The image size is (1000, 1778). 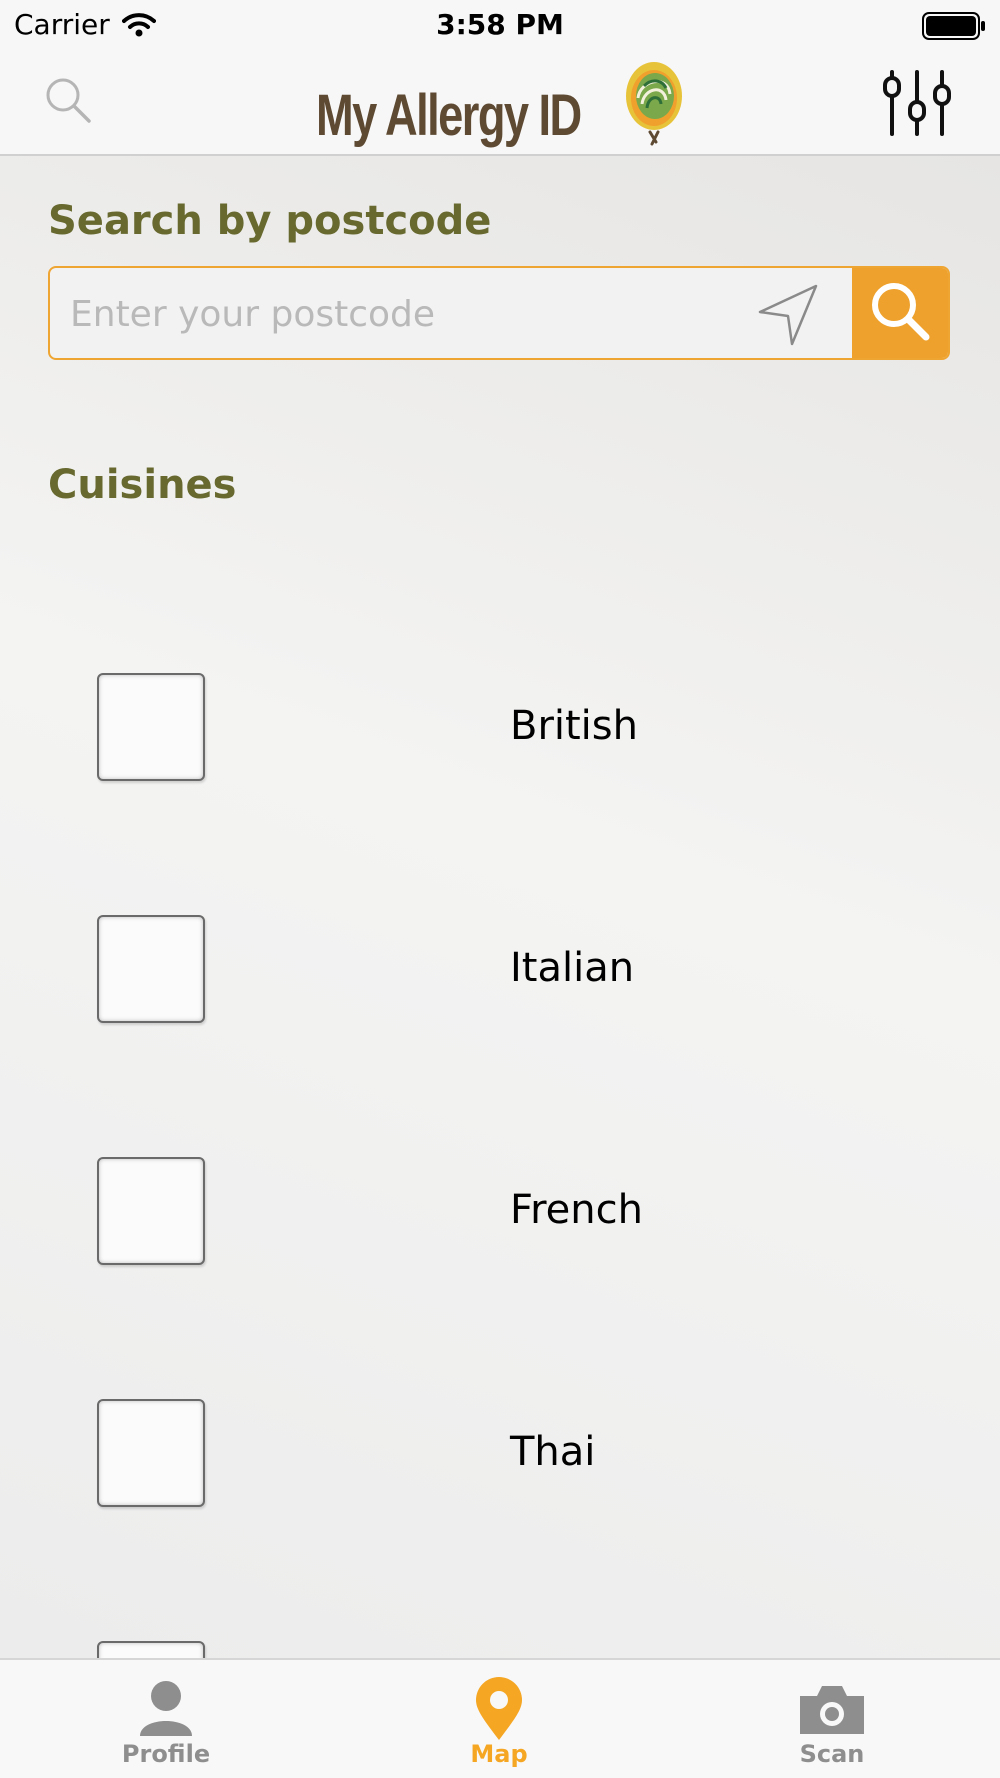 I want to click on status-bar: Carrier 3:58 PM, so click(x=500, y=25).